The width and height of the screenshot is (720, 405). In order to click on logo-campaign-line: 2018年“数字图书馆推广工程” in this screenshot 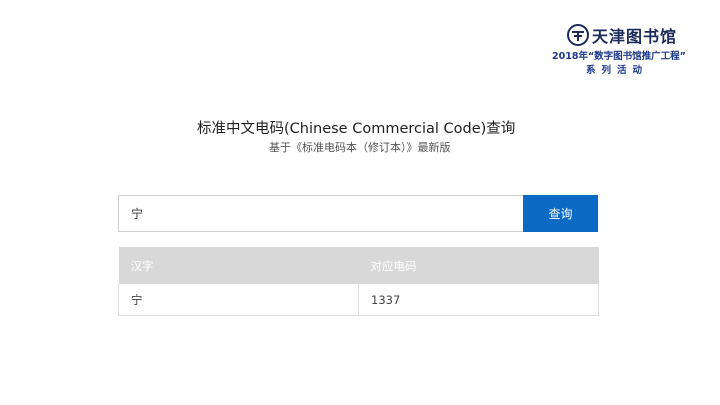, I will do `click(619, 56)`.